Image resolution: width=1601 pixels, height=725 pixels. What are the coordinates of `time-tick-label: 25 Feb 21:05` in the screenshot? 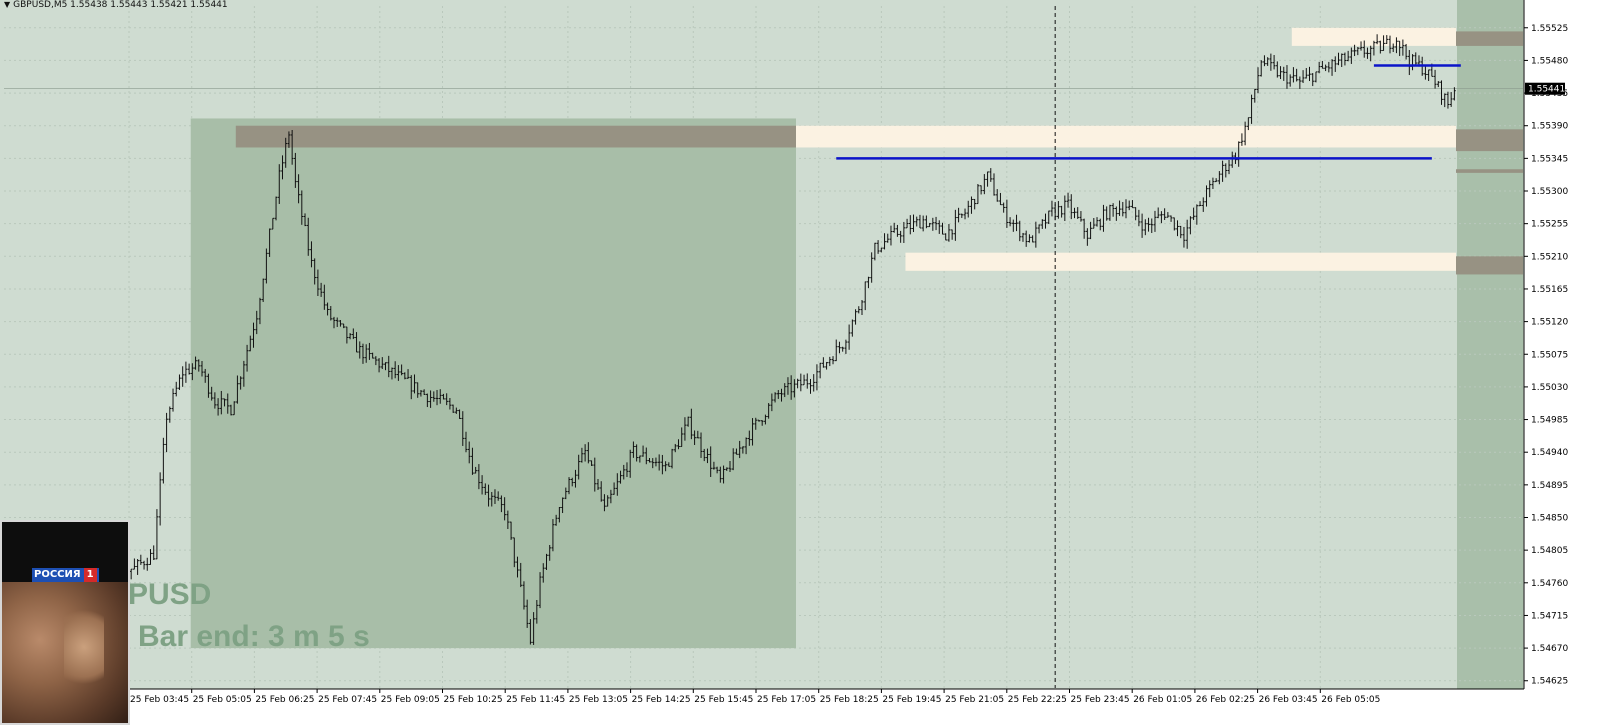 It's located at (974, 700).